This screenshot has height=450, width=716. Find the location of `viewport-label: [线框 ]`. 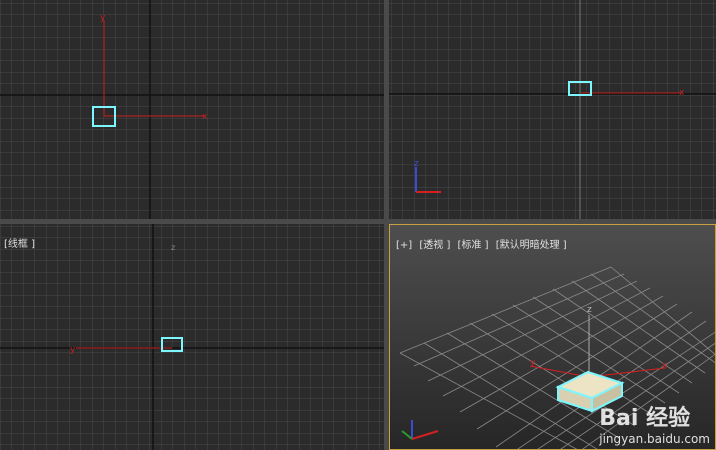

viewport-label: [线框 ] is located at coordinates (21, 242).